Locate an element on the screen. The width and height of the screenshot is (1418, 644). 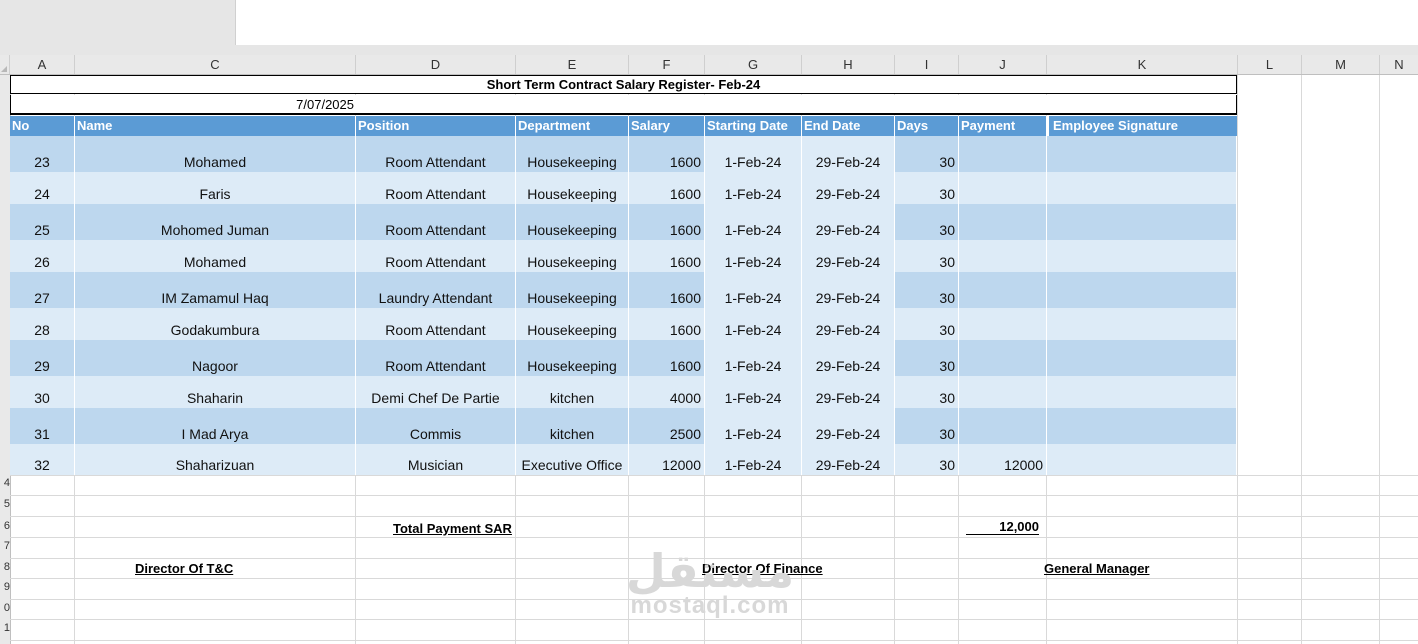
cell-salary: 12000 is located at coordinates (667, 459).